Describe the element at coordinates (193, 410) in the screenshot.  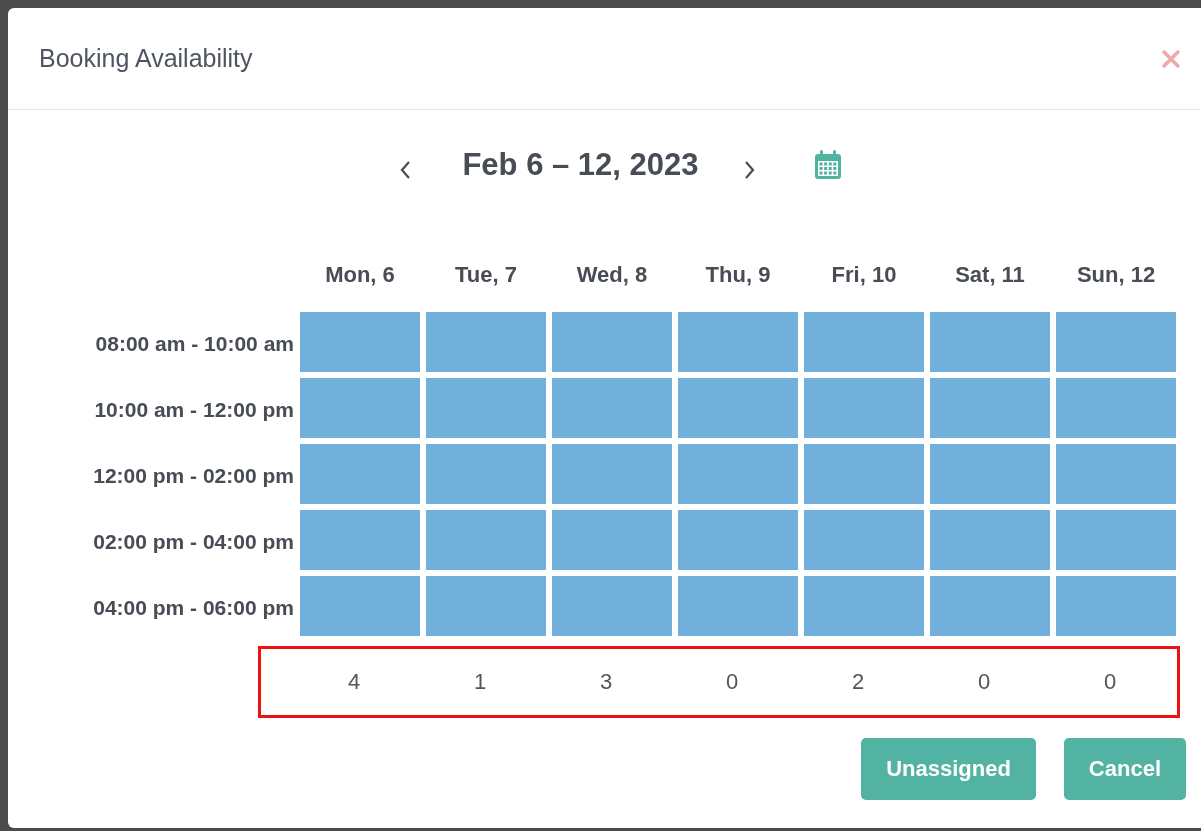
I see `time-slot-label: 10:00 am - 12:00 pm` at that location.